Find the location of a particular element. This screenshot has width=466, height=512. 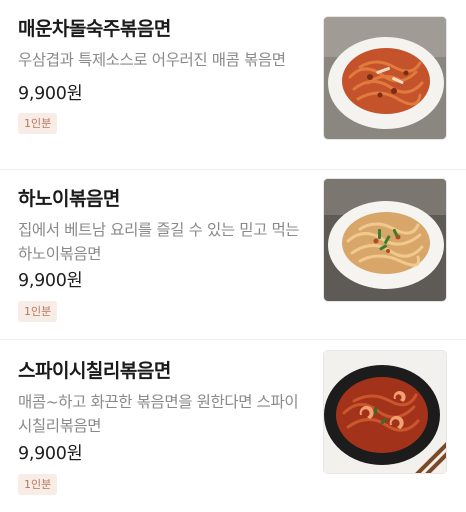

menu-item-name: 하노이볶음면 is located at coordinates (69, 199).